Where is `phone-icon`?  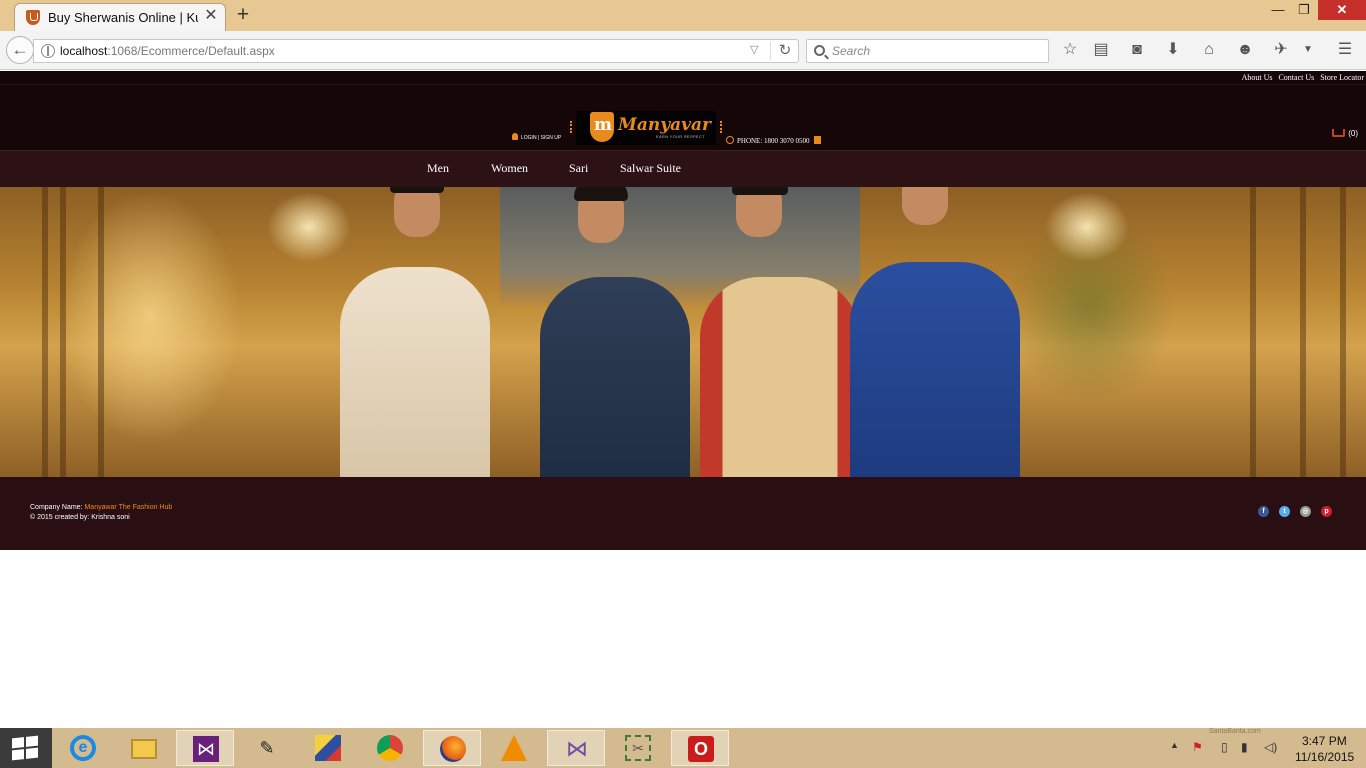 phone-icon is located at coordinates (730, 140).